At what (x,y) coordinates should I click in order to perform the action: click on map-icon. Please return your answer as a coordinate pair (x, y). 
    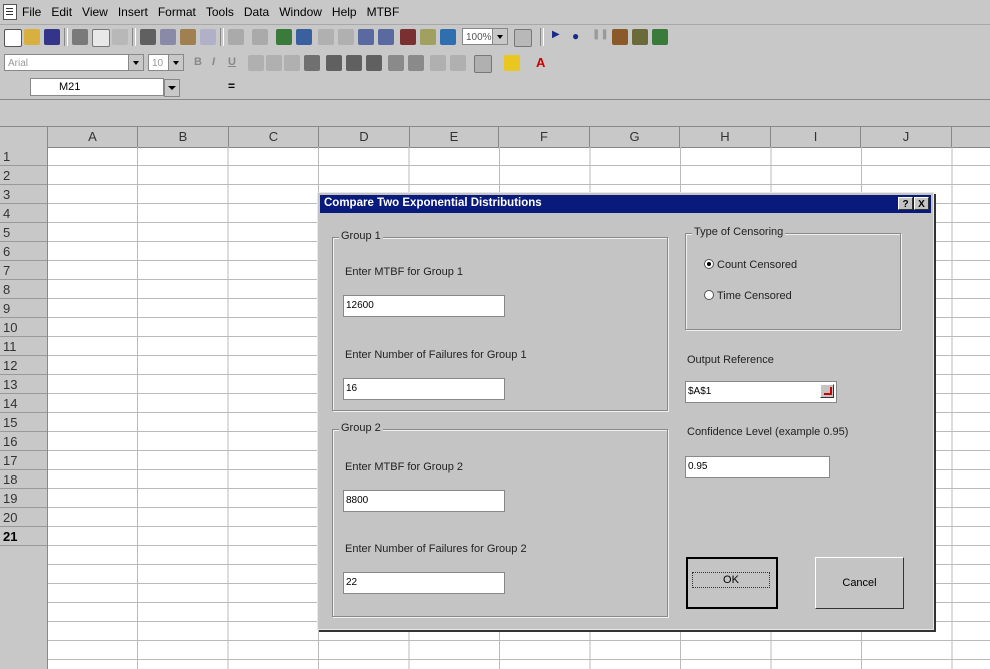
    Looking at the image, I should click on (428, 37).